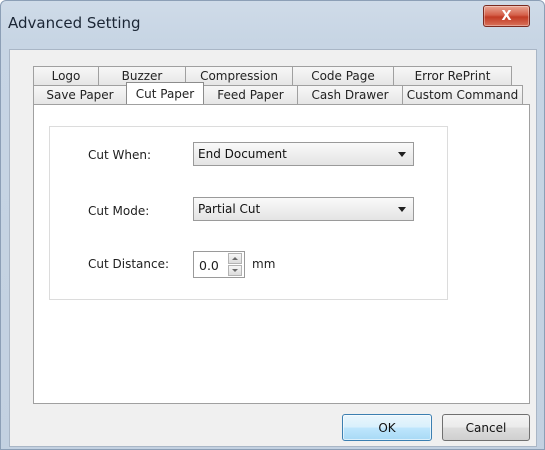  I want to click on spin-up-icon, so click(235, 258).